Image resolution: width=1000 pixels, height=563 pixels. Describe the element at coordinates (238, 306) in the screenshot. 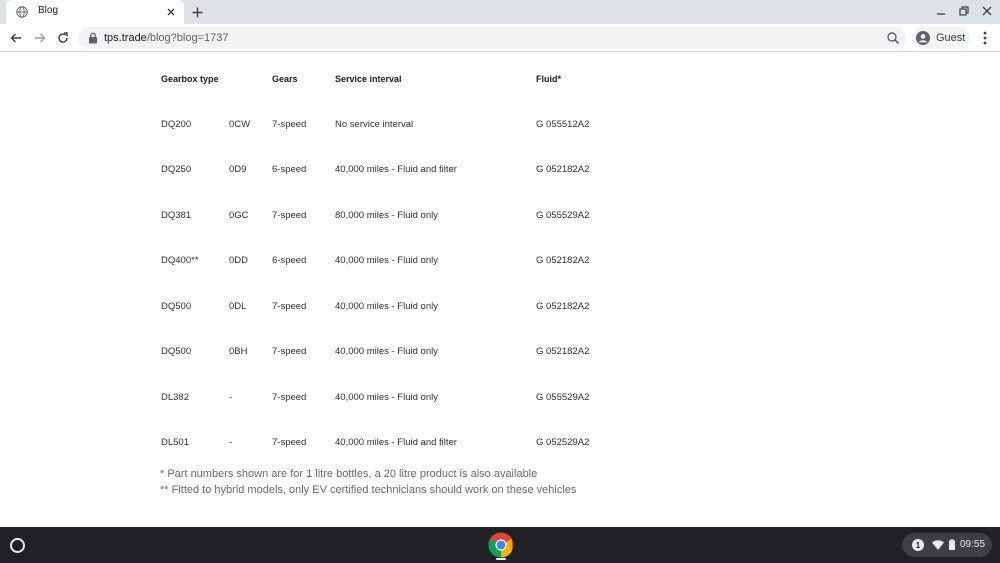

I see `cell-code: 0DL` at that location.